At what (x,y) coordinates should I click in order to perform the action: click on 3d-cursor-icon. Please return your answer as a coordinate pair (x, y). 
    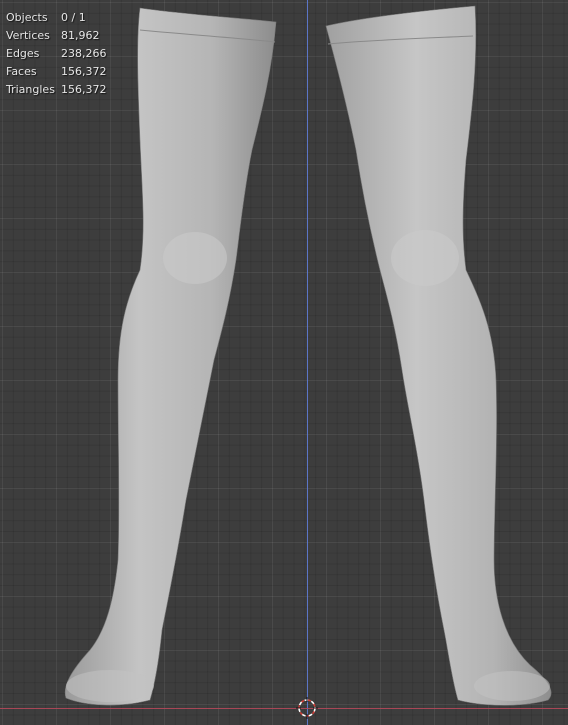
    Looking at the image, I should click on (307, 708).